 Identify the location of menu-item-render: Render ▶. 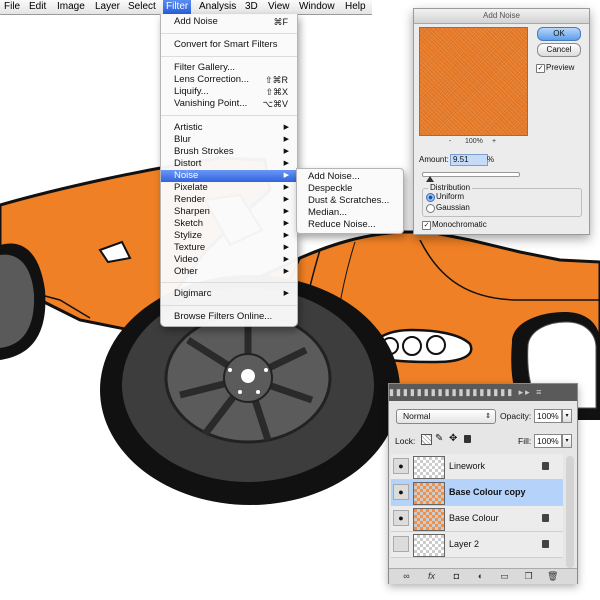
(229, 200).